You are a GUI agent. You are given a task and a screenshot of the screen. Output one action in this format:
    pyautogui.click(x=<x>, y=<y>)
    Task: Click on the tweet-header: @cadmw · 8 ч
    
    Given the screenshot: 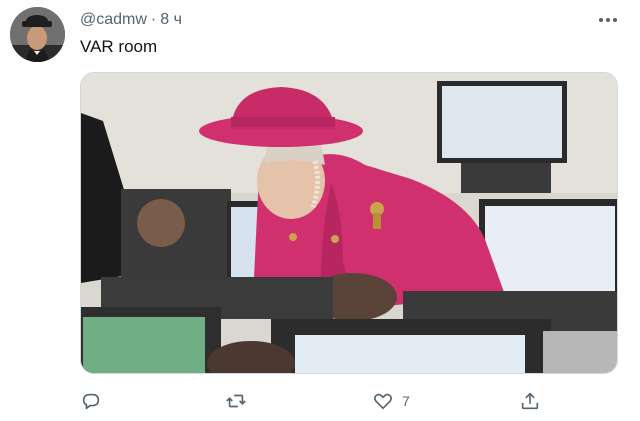 What is the action you would take?
    pyautogui.click(x=131, y=20)
    